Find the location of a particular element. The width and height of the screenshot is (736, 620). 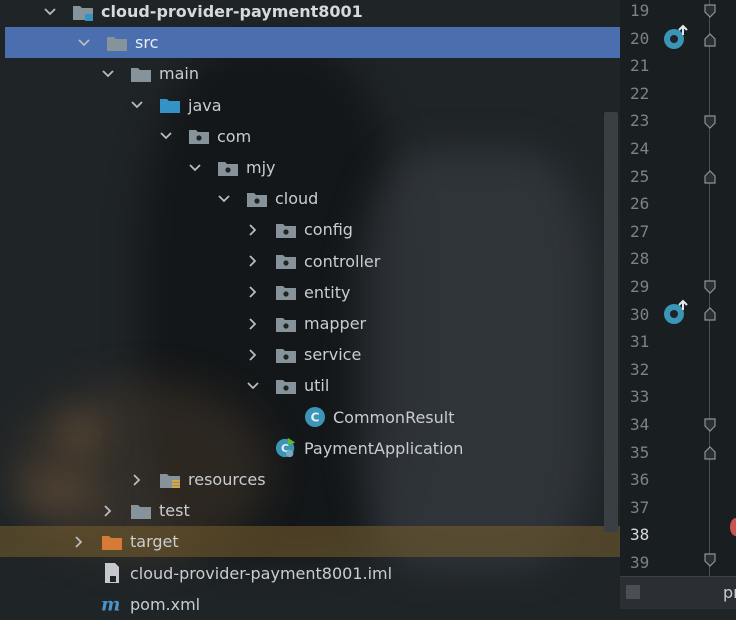

source-folder-icon is located at coordinates (170, 105).